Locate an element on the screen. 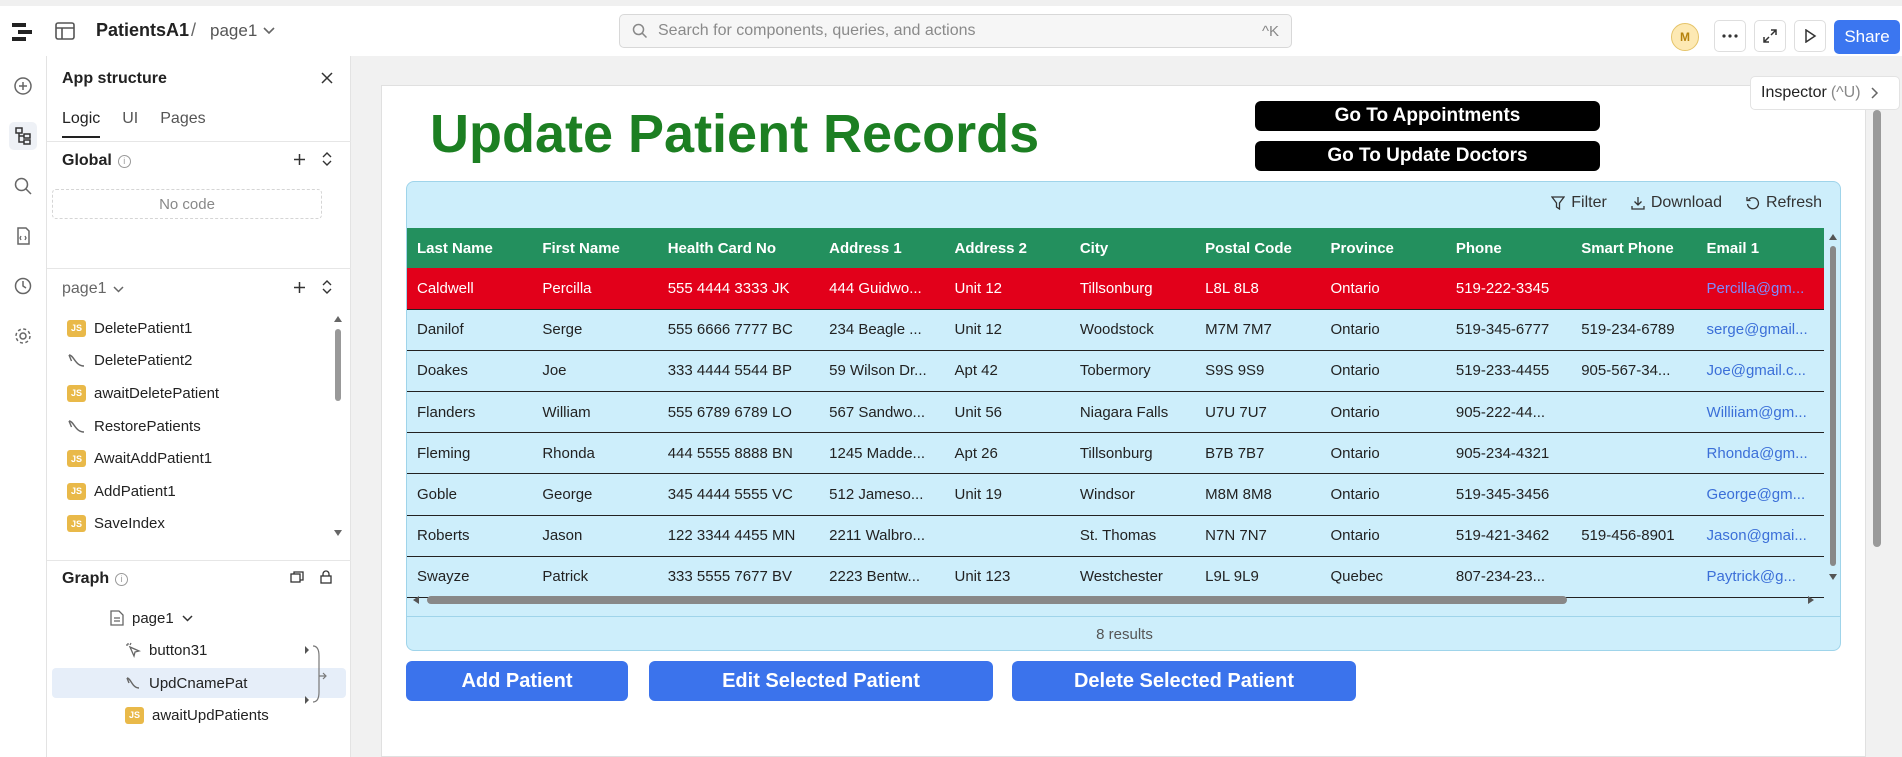  table-cell: 519-456-8901 is located at coordinates (1634, 536).